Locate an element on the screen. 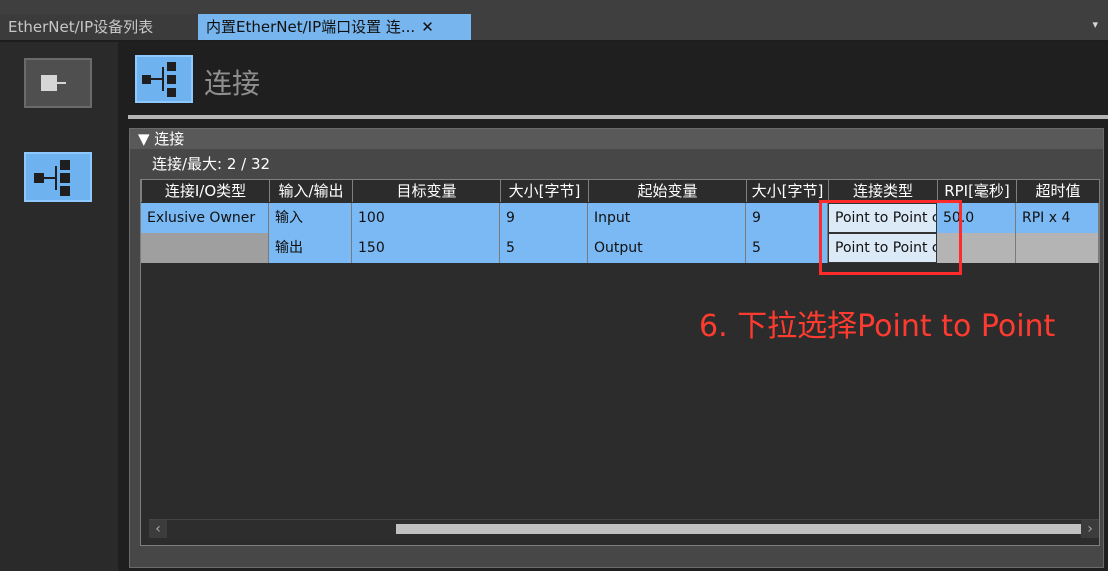 This screenshot has height=571, width=1108. panel-title: ▼ 连接 is located at coordinates (616, 139).